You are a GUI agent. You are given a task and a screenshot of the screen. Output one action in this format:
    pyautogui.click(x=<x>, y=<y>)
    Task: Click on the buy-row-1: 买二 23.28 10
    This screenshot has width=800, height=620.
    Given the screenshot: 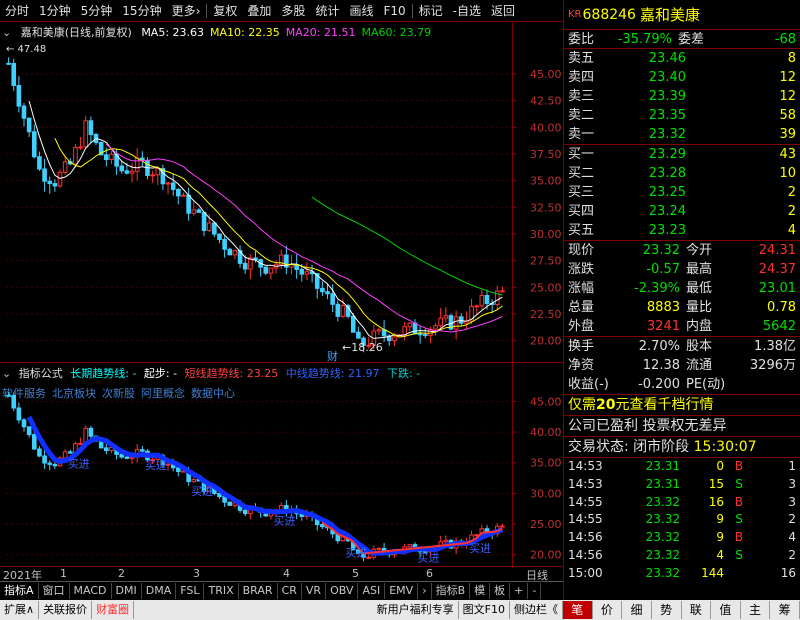 What is the action you would take?
    pyautogui.click(x=682, y=173)
    